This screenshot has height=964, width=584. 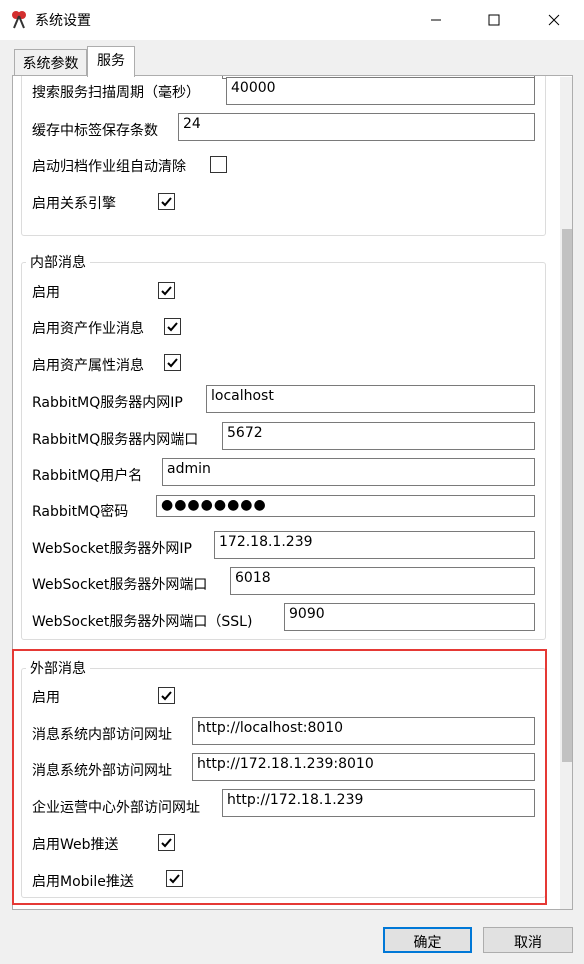 I want to click on cancel-button: 取消, so click(x=528, y=940).